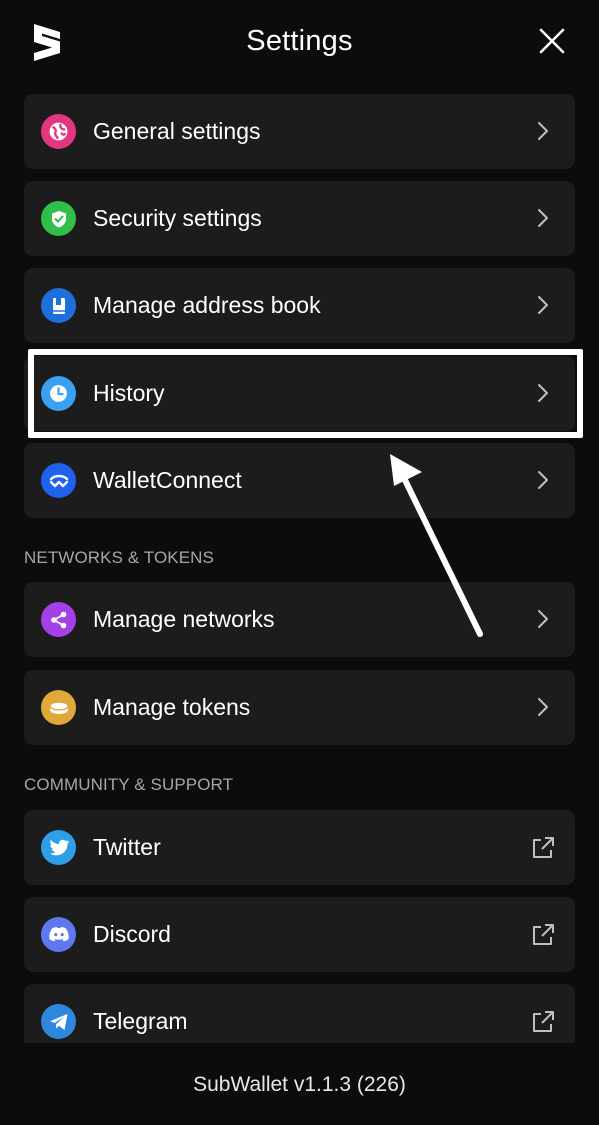  What do you see at coordinates (58, 480) in the screenshot?
I see `walletconnect-icon` at bounding box center [58, 480].